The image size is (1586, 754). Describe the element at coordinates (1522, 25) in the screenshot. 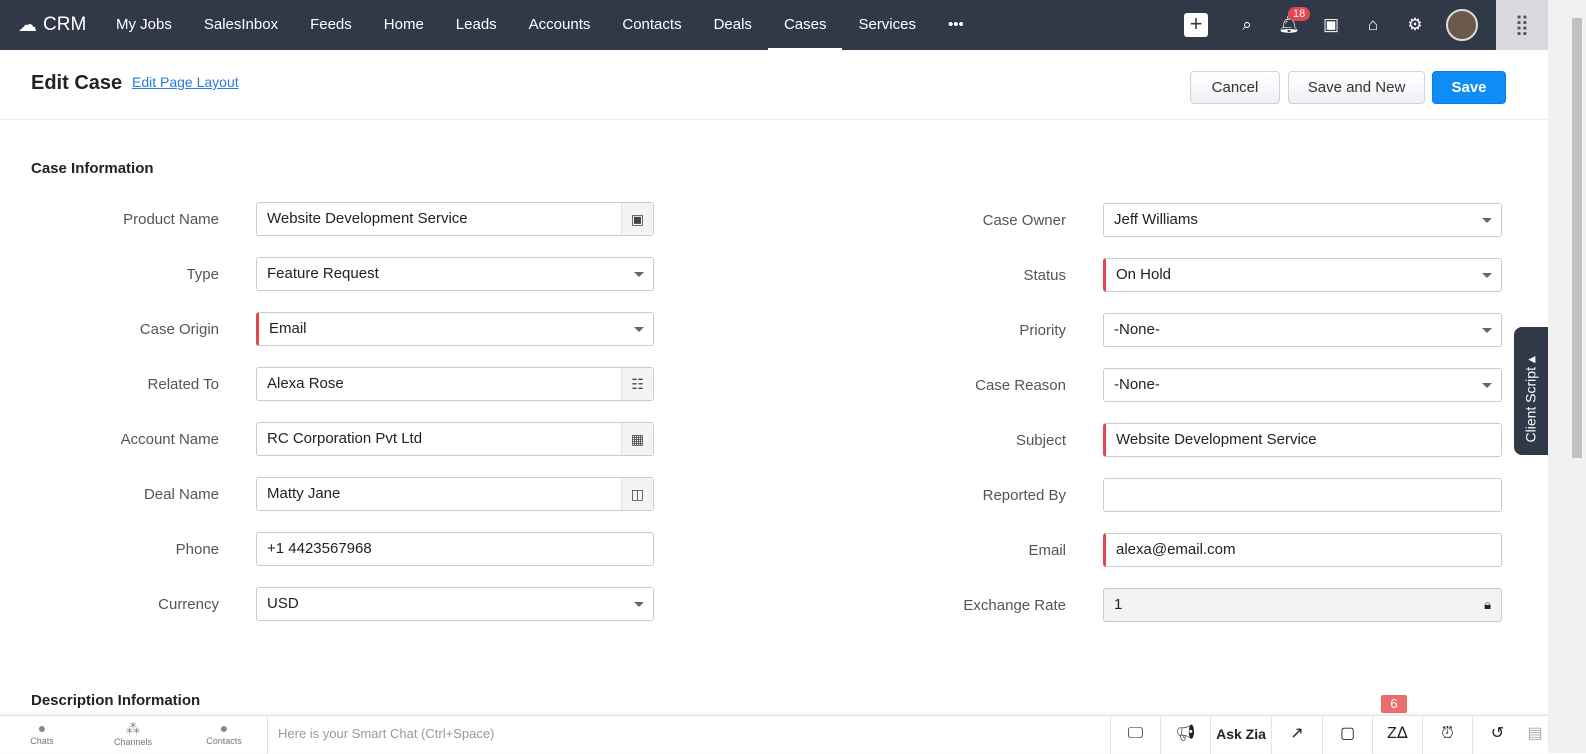

I see `apps-grid-icon: ⣿` at that location.